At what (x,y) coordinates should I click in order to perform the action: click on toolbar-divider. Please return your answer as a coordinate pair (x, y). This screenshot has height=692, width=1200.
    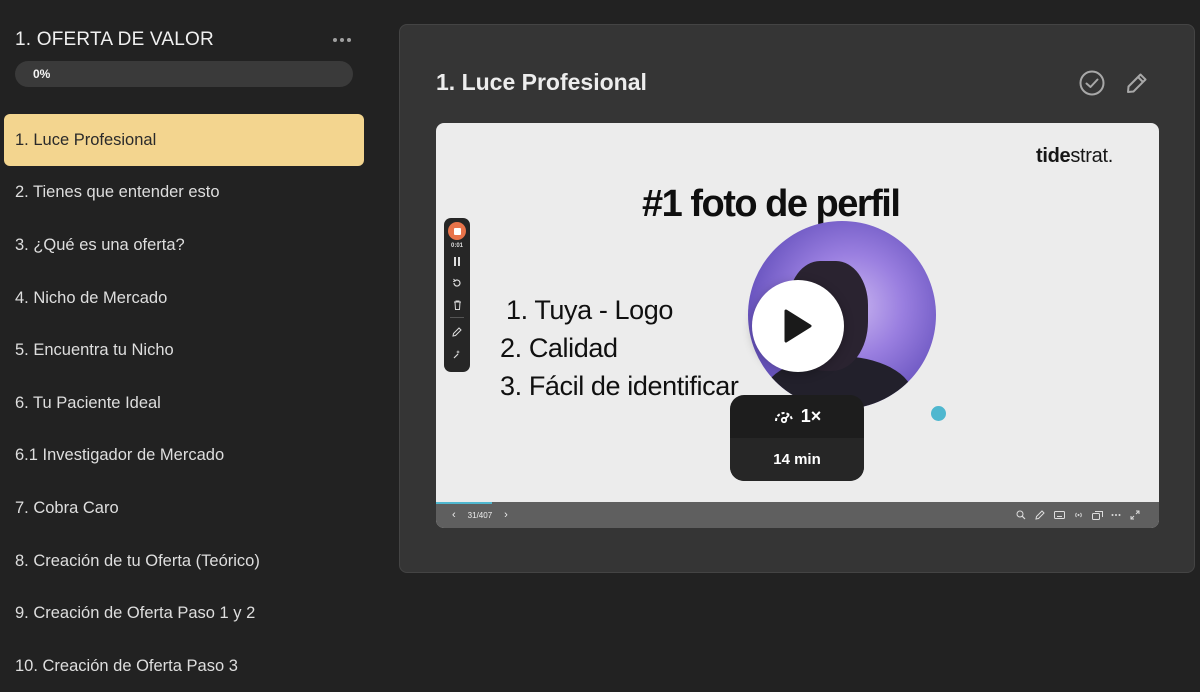
    Looking at the image, I should click on (457, 317).